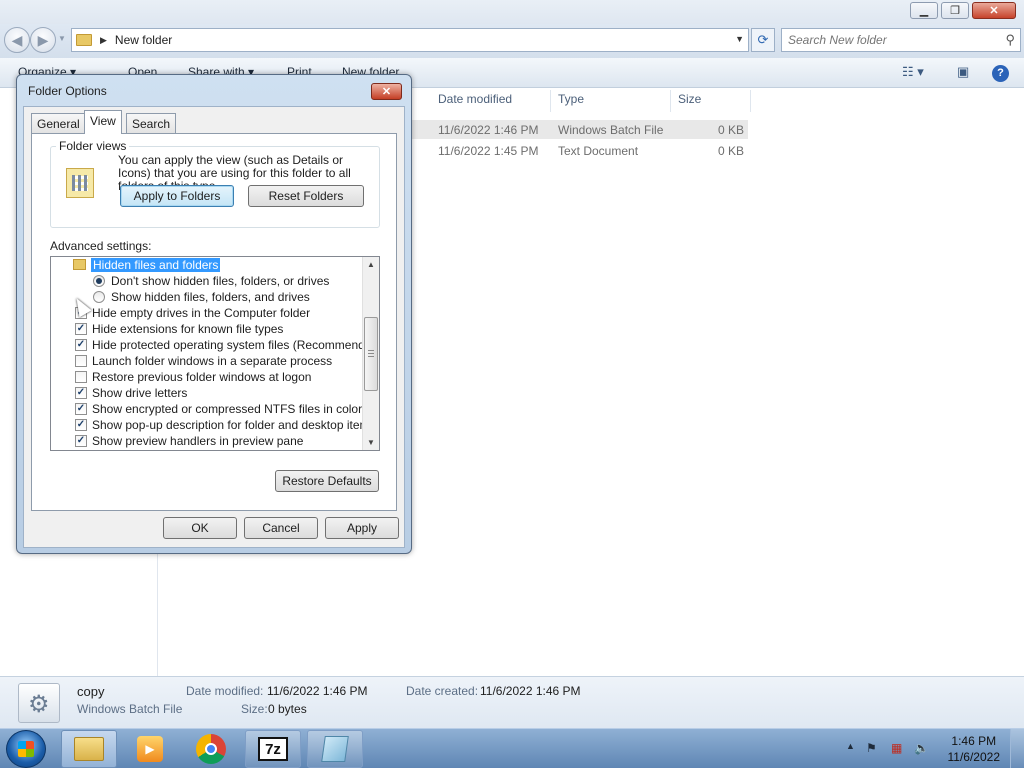  Describe the element at coordinates (371, 442) in the screenshot. I see `scroll-down-arrow-icon: ▼` at that location.